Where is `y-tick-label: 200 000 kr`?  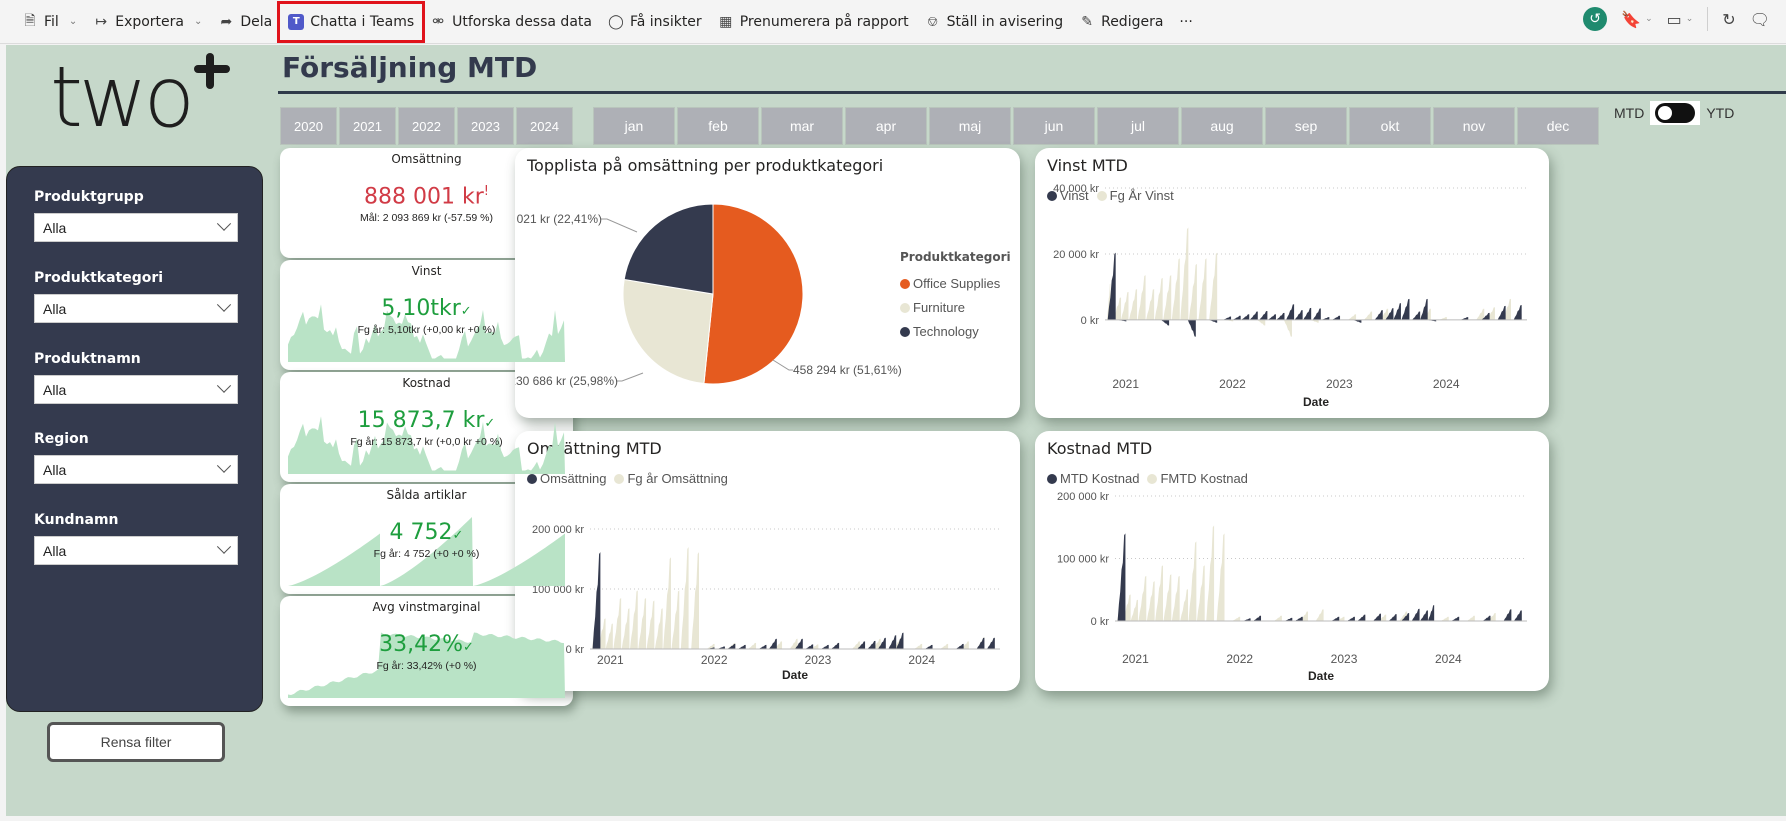 y-tick-label: 200 000 kr is located at coordinates (1083, 497).